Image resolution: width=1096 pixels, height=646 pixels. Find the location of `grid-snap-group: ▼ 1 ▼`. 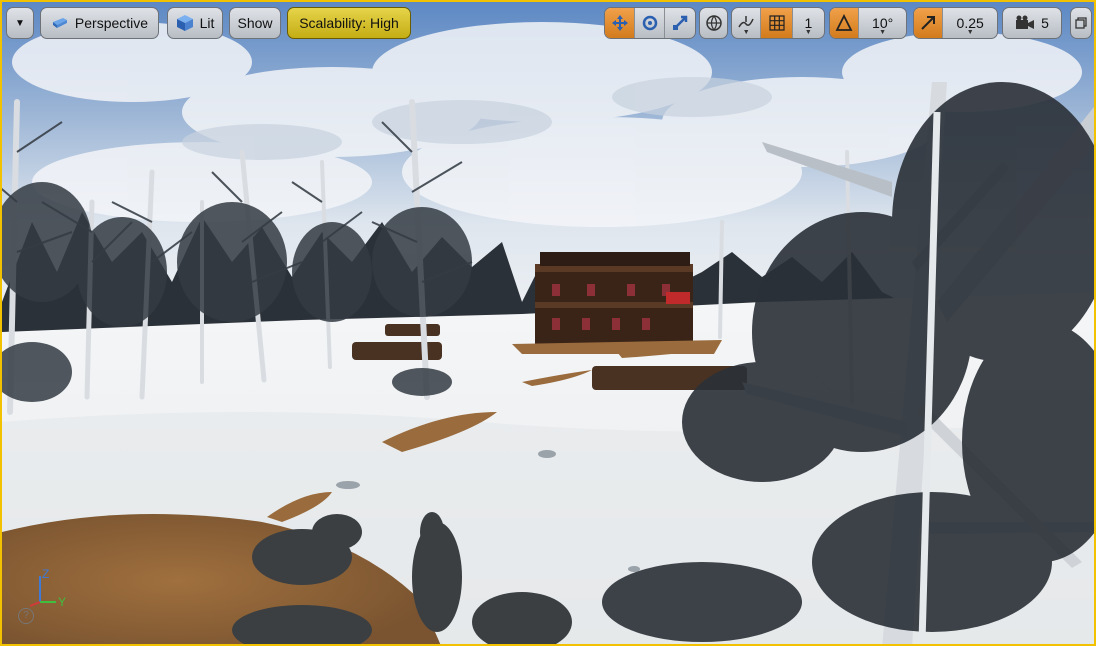

grid-snap-group: ▼ 1 ▼ is located at coordinates (778, 23).